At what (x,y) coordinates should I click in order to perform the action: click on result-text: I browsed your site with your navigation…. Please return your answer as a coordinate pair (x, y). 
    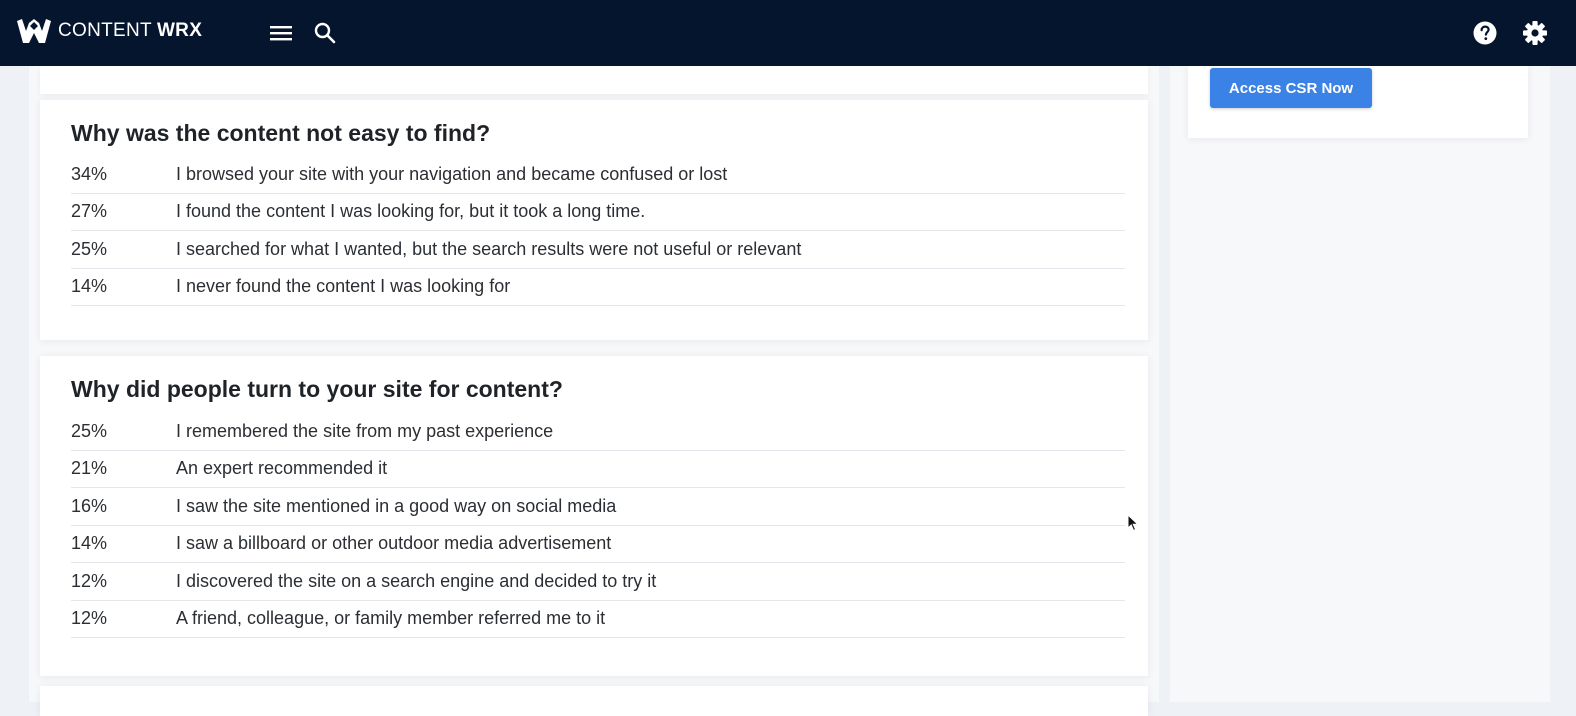
    Looking at the image, I should click on (452, 173).